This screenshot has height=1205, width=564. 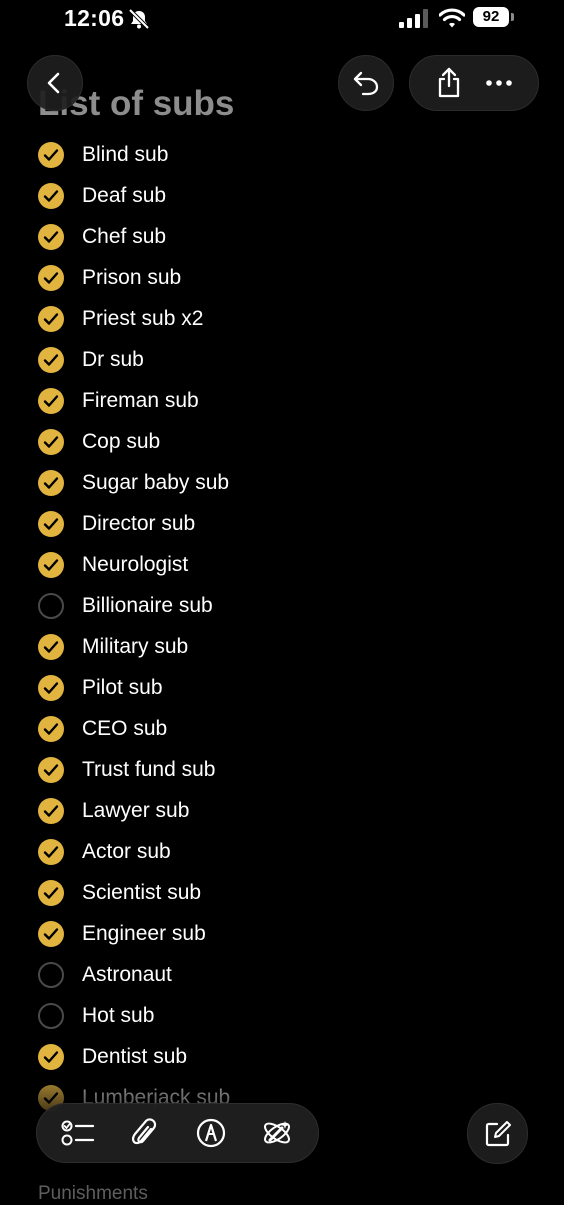 I want to click on attachment-button, so click(x=144, y=1133).